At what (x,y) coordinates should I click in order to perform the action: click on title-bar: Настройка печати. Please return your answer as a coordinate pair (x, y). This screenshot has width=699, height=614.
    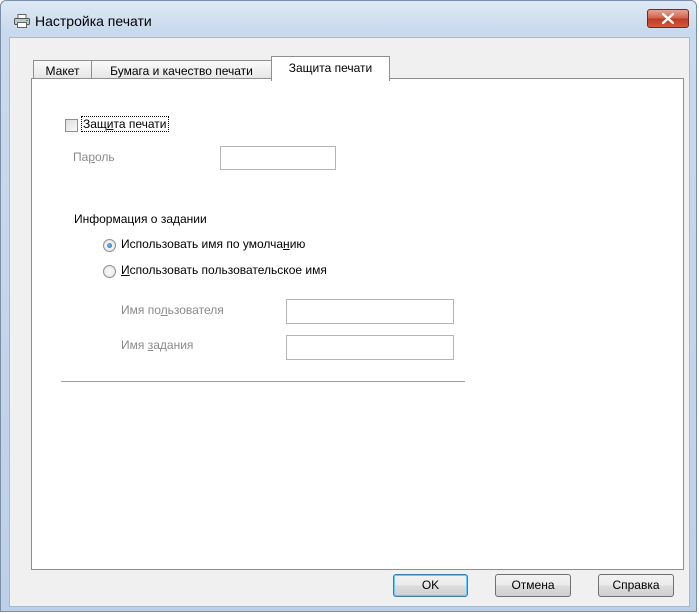
    Looking at the image, I should click on (348, 20).